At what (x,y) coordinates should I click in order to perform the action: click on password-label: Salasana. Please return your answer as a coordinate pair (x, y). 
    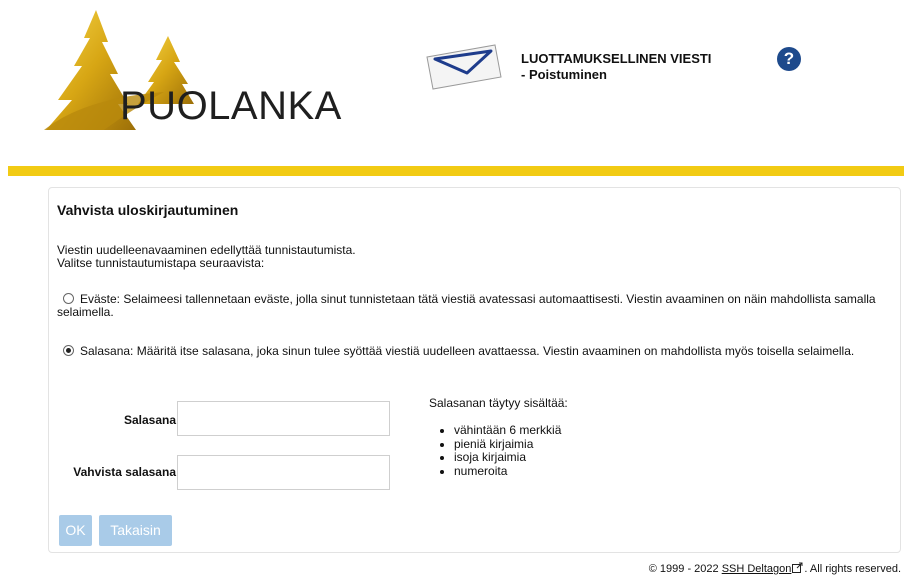
    Looking at the image, I should click on (149, 420).